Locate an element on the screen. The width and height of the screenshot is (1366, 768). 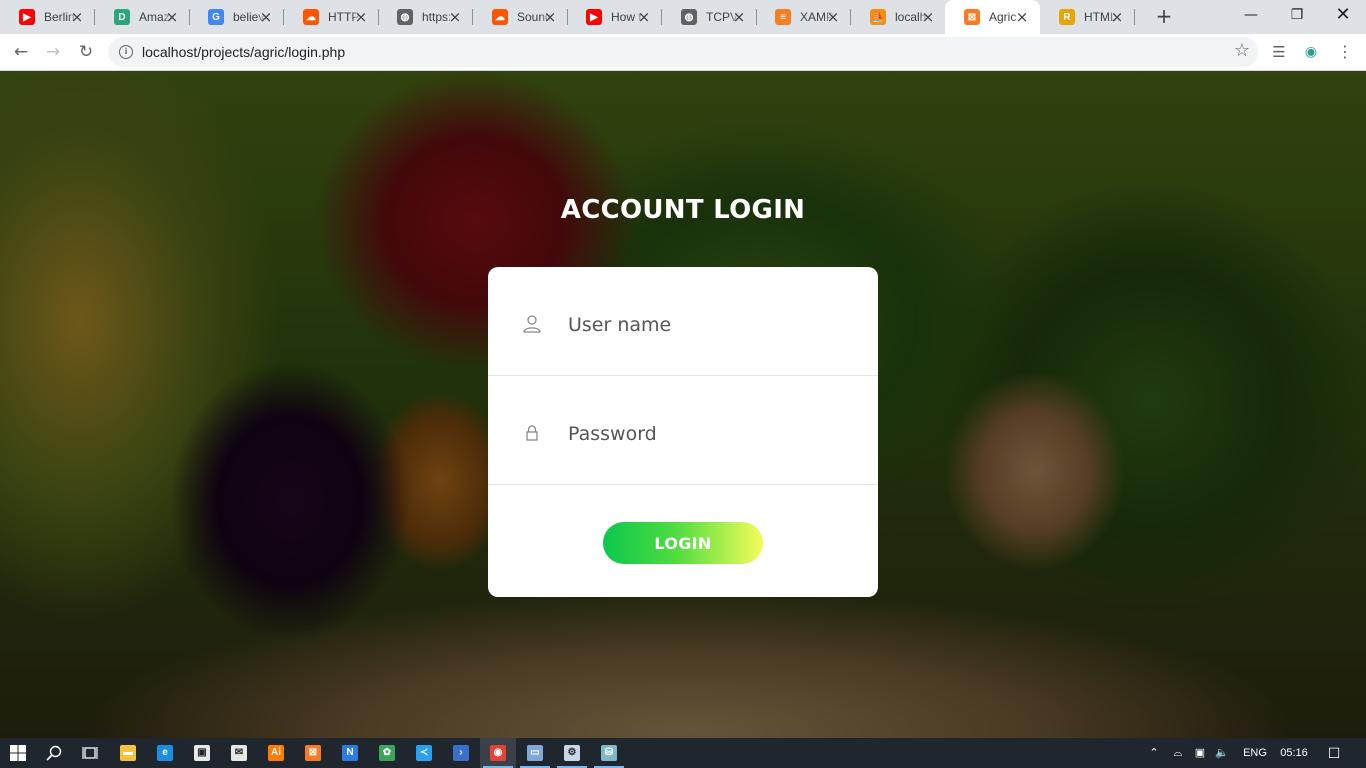
forward-button: → is located at coordinates (53, 52).